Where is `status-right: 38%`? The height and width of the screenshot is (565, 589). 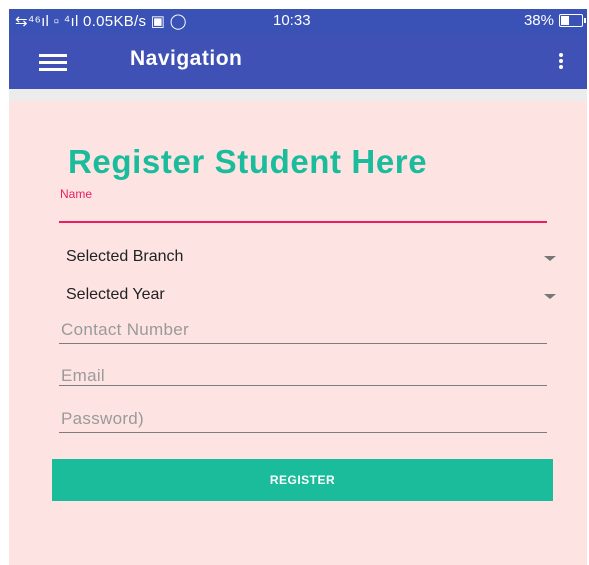 status-right: 38% is located at coordinates (554, 20).